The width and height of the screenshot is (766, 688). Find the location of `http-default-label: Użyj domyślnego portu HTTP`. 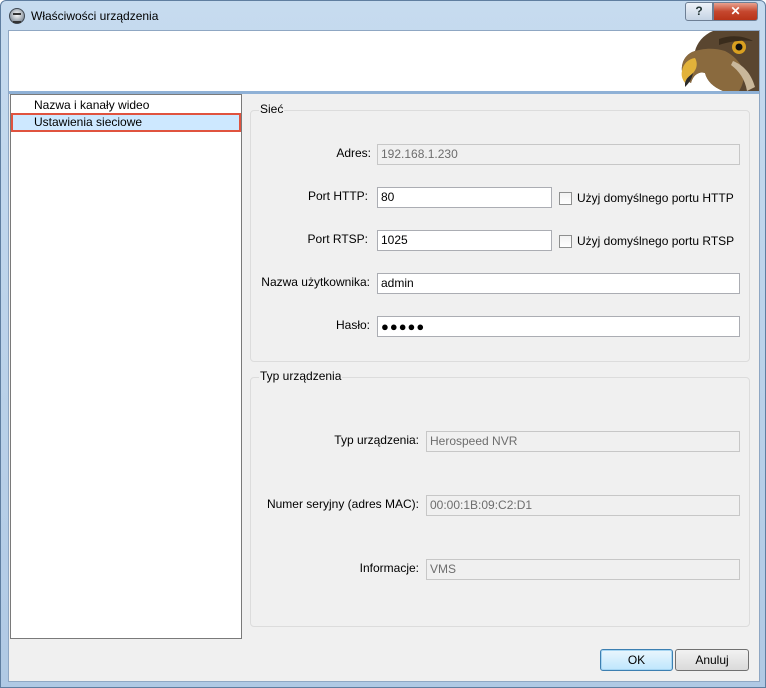

http-default-label: Użyj domyślnego portu HTTP is located at coordinates (655, 198).